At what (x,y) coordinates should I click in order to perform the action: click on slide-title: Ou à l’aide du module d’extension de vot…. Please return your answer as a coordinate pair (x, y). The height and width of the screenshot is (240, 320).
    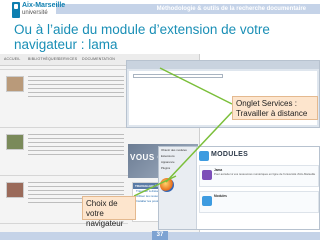
    Looking at the image, I should click on (142, 37).